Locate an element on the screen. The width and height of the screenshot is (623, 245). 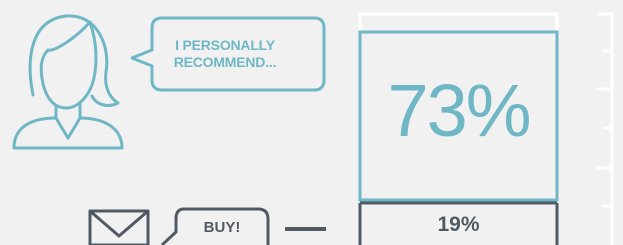
buy-label: BUY! is located at coordinates (222, 227).